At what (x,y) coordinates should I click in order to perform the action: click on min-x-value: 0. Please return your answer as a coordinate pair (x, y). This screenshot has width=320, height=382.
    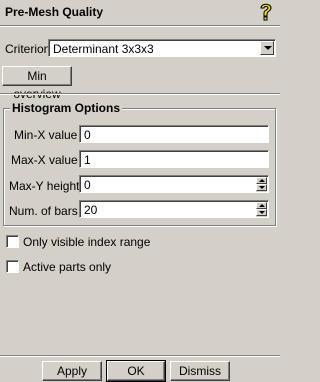
    Looking at the image, I should click on (87, 135).